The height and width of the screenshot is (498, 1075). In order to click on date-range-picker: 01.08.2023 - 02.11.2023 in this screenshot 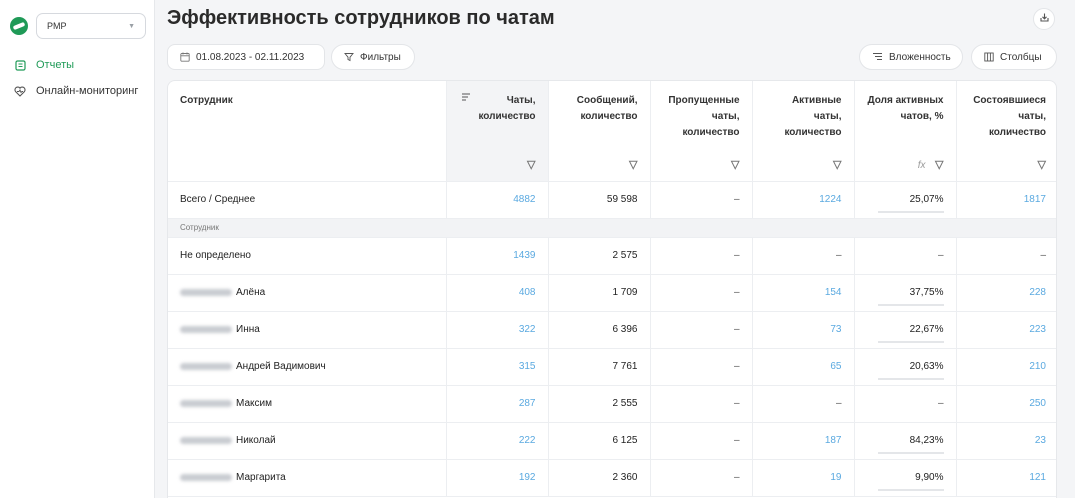, I will do `click(246, 57)`.